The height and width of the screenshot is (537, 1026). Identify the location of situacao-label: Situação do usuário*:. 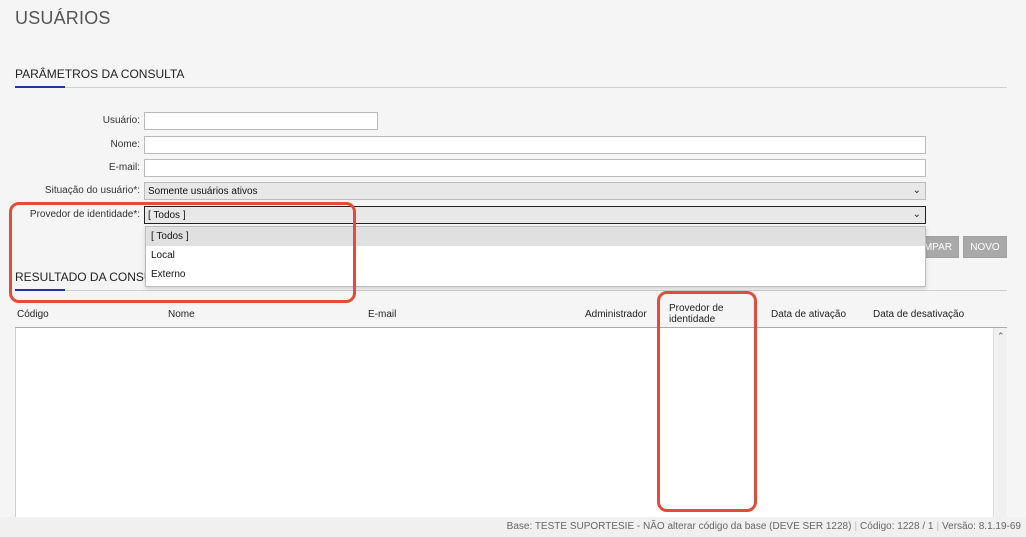
(92, 190).